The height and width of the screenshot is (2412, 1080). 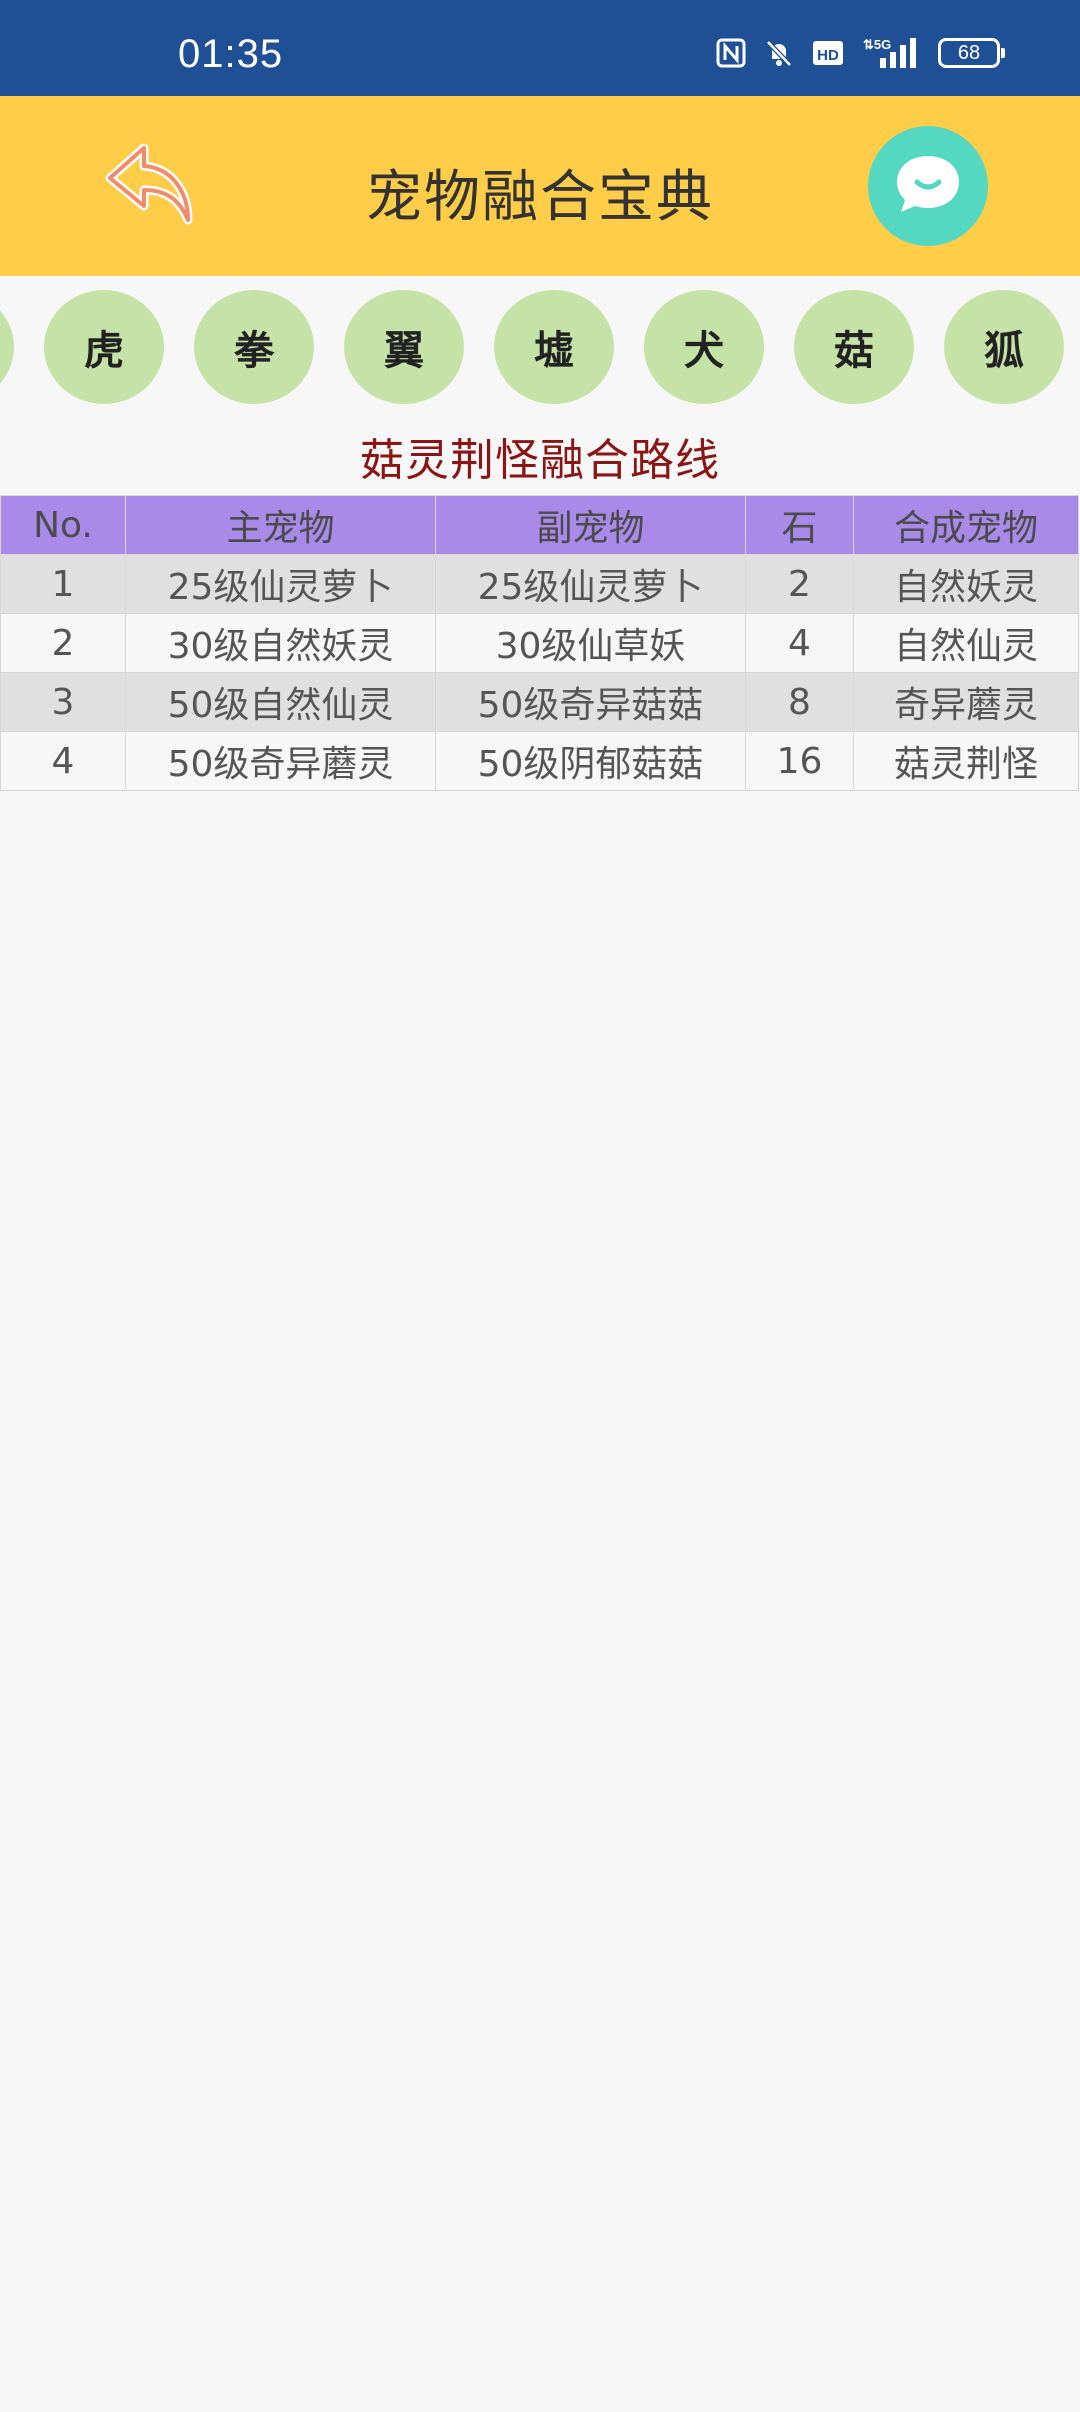 I want to click on category-mushroom: 菇, so click(x=854, y=347).